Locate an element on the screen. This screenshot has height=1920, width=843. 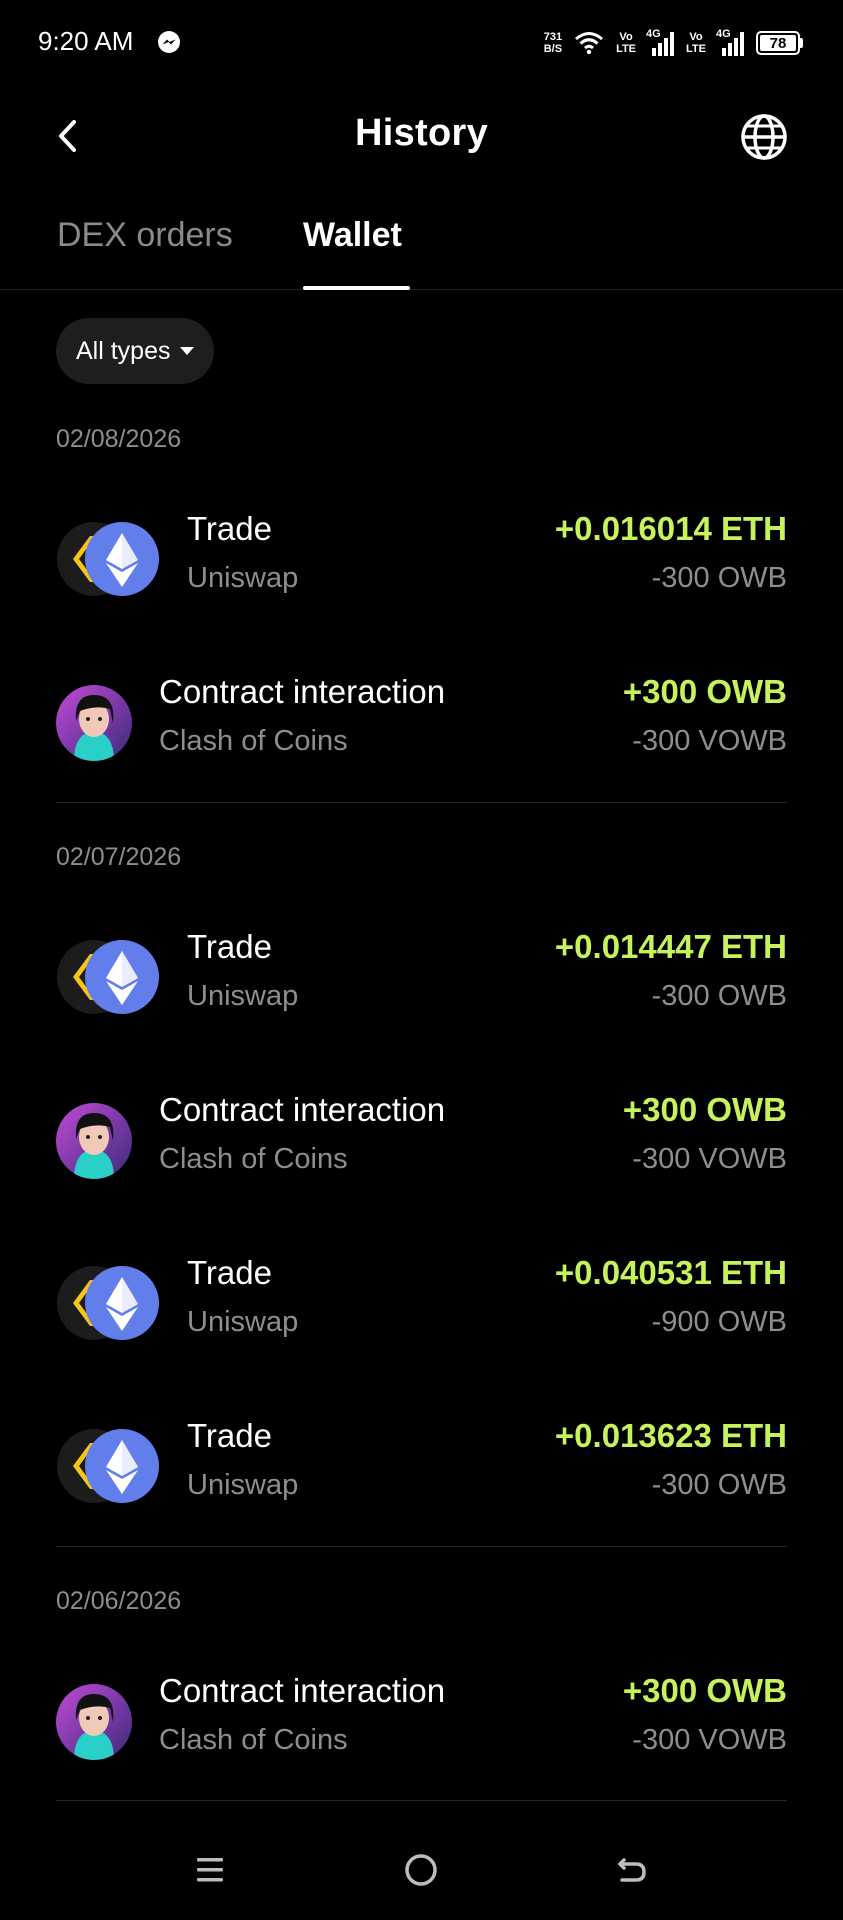
wifi-icon is located at coordinates (589, 43).